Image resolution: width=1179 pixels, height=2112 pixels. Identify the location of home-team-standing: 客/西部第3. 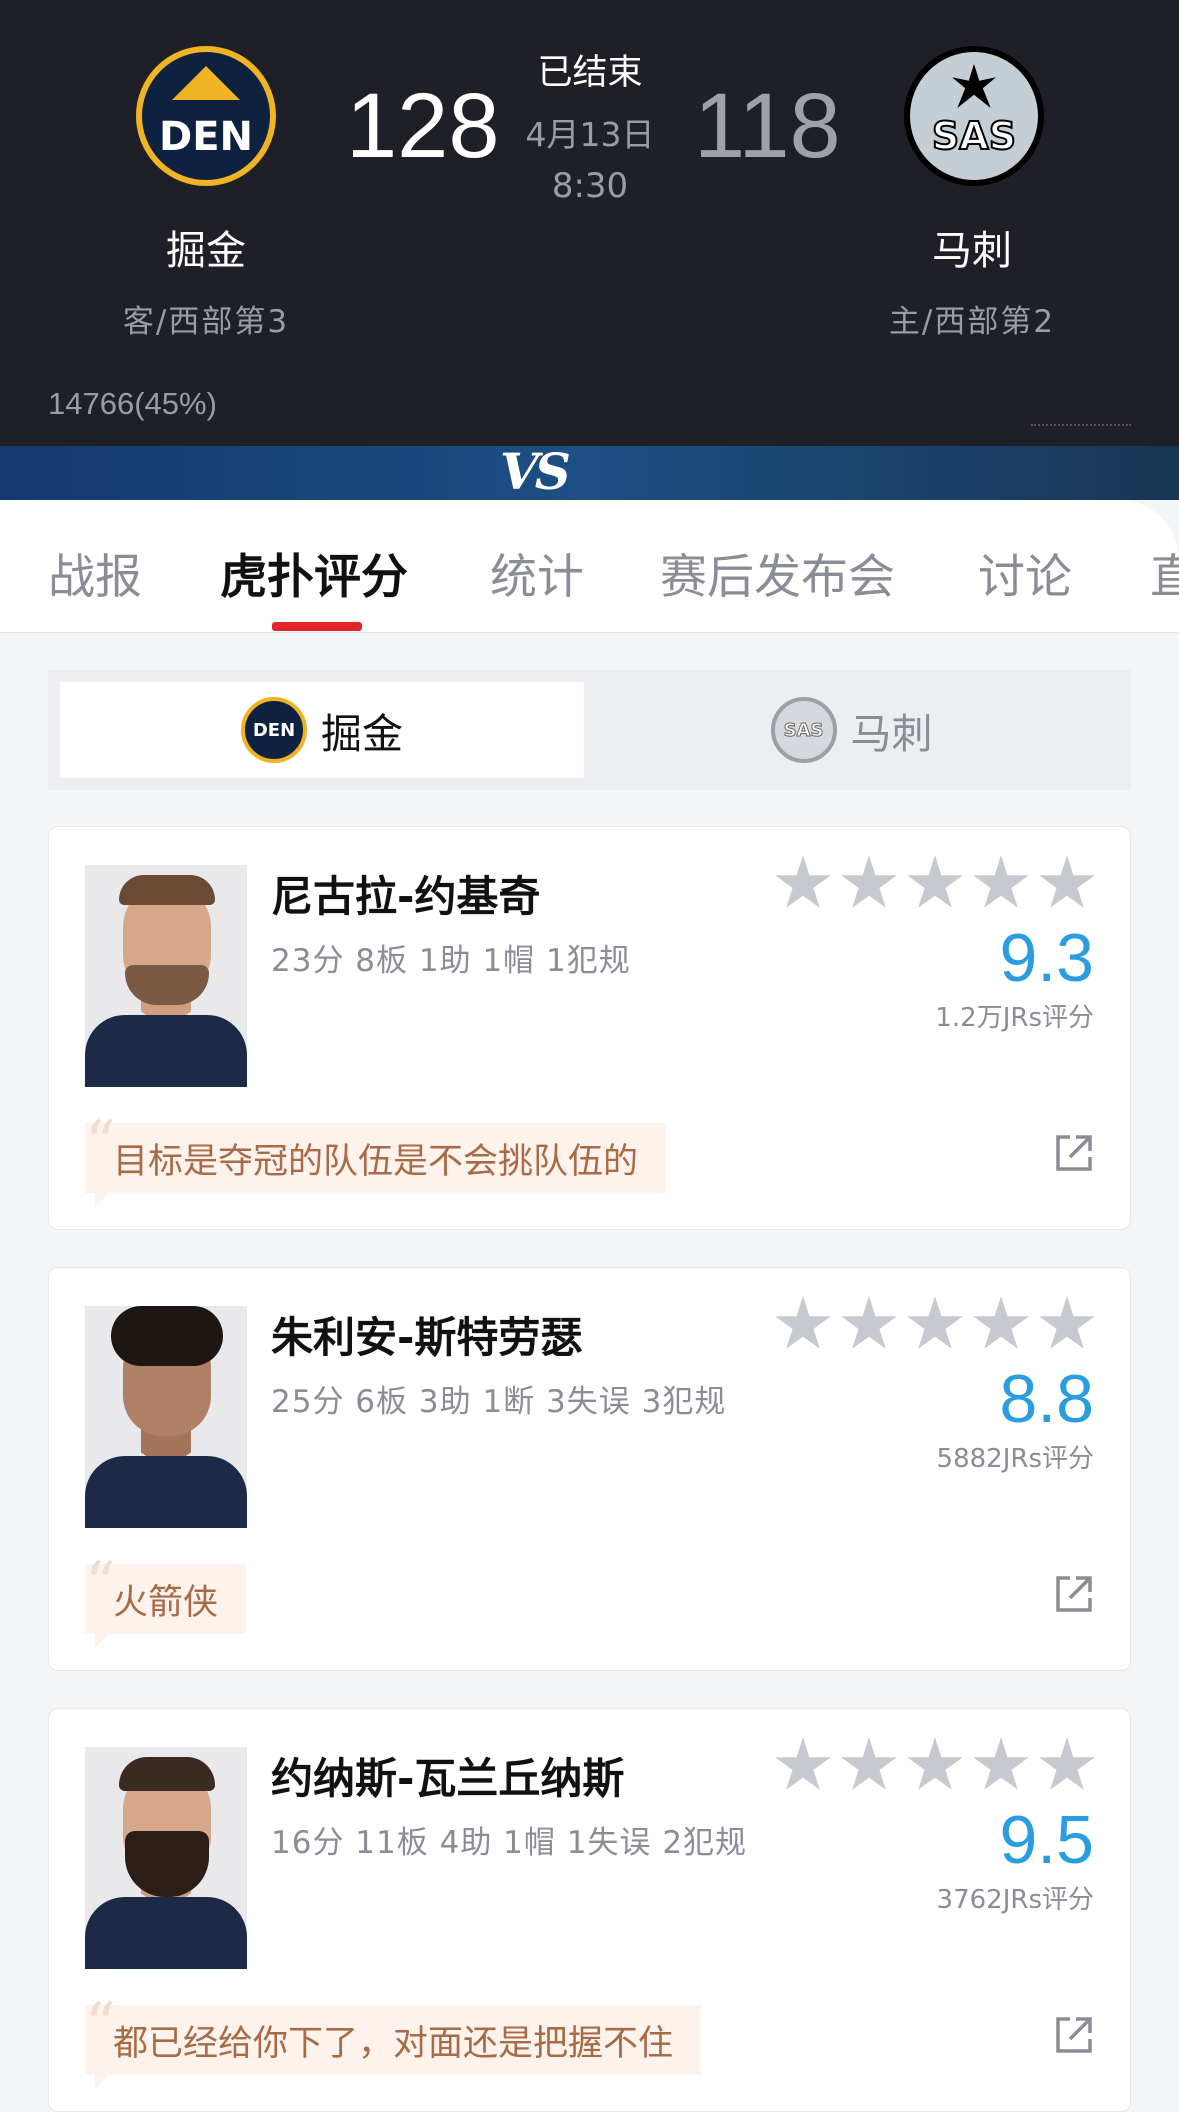
(206, 322).